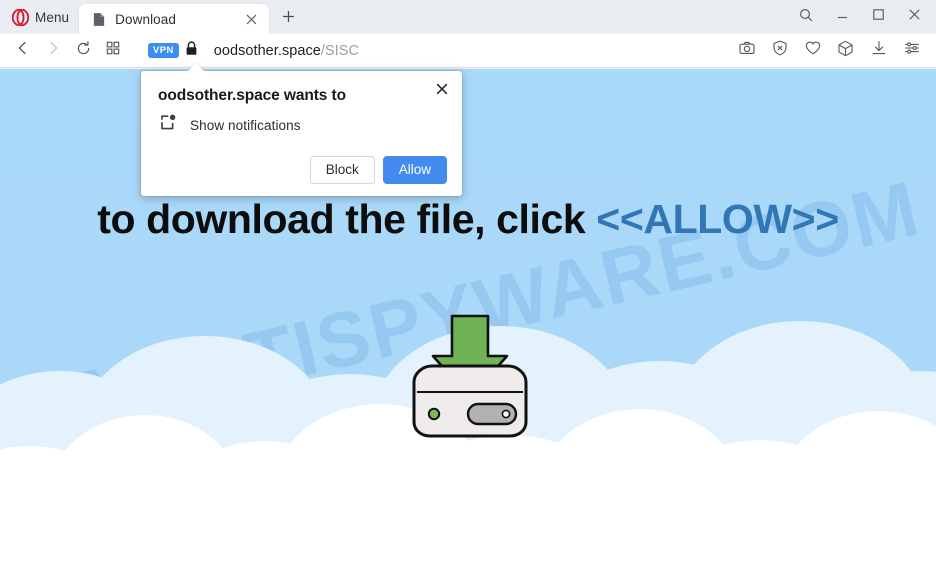  I want to click on cube-icon, so click(845, 51).